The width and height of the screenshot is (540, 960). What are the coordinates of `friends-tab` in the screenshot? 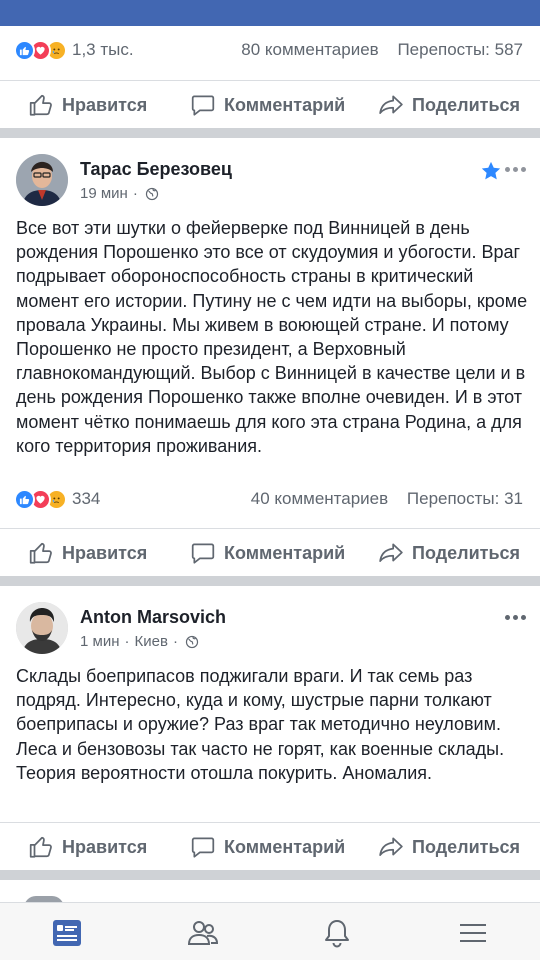 It's located at (203, 933).